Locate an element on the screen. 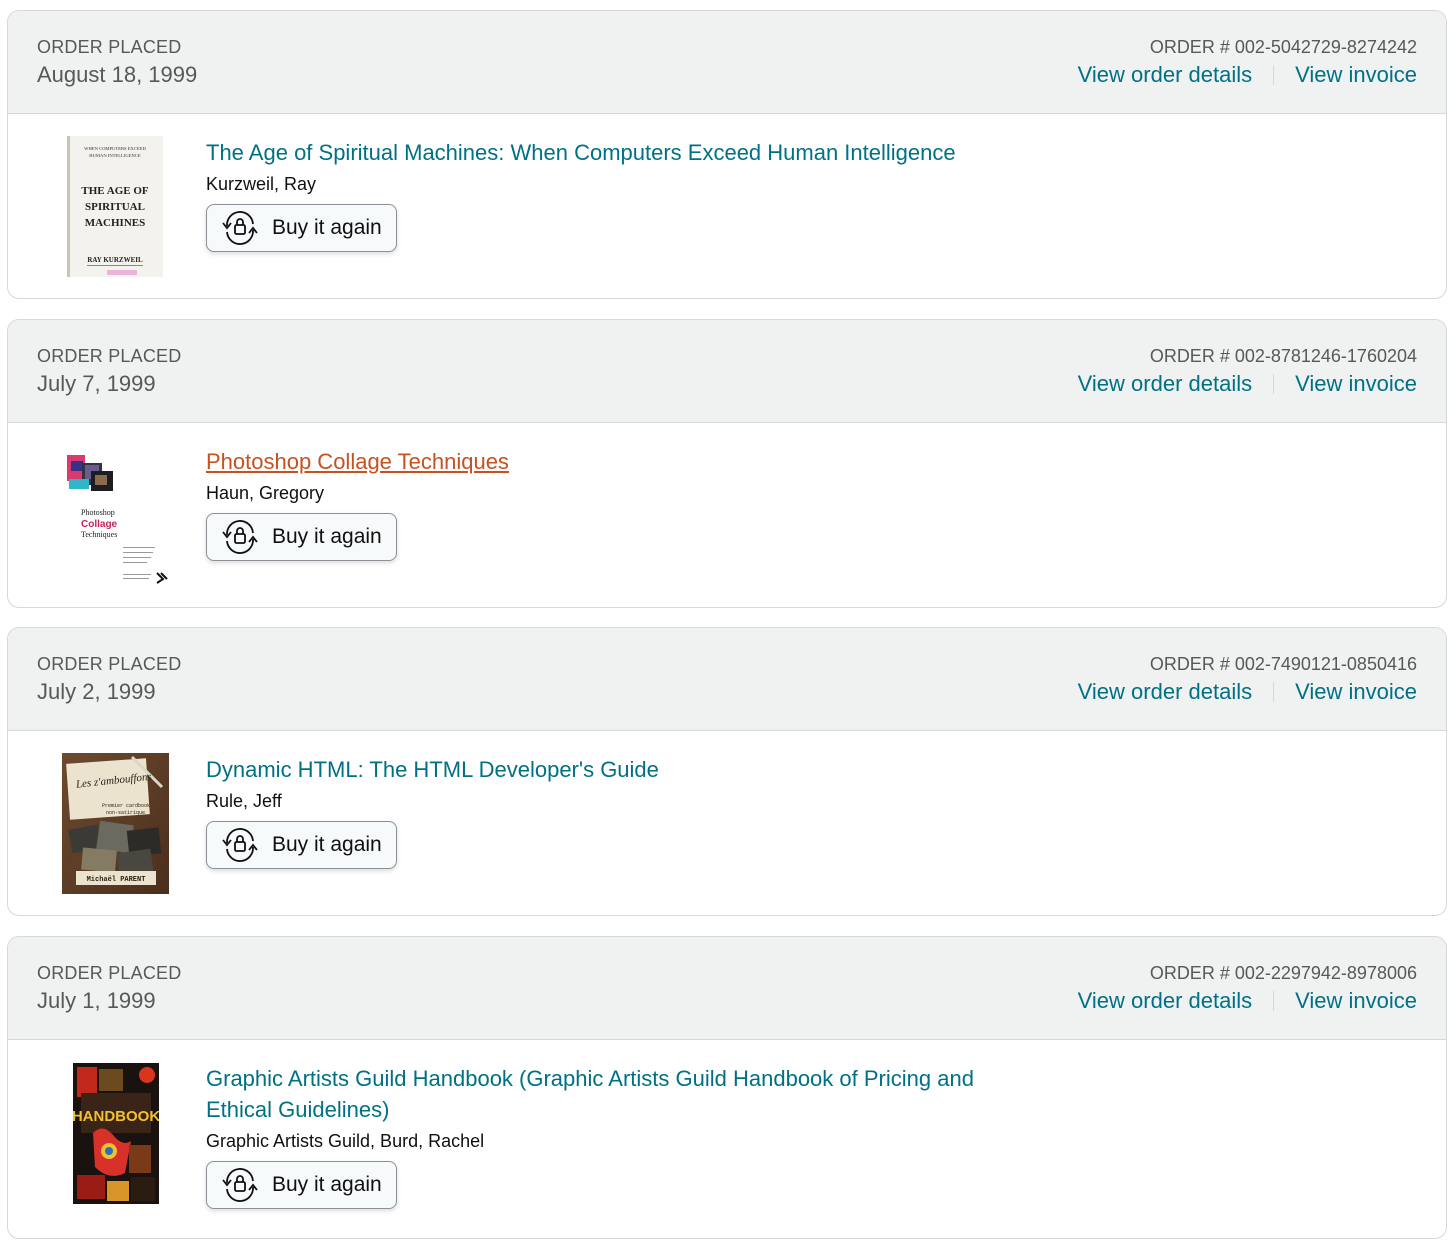 This screenshot has height=1248, width=1456. cover-small-line-1: WHEN COMPUTERS EXCEED is located at coordinates (115, 148).